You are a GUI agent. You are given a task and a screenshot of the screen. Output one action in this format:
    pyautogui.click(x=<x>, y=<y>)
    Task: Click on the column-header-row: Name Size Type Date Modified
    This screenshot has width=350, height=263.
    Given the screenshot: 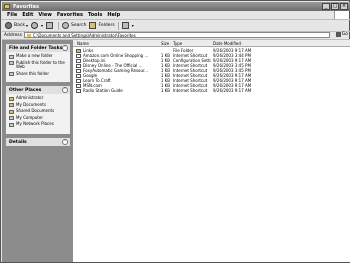 What is the action you would take?
    pyautogui.click(x=211, y=43)
    